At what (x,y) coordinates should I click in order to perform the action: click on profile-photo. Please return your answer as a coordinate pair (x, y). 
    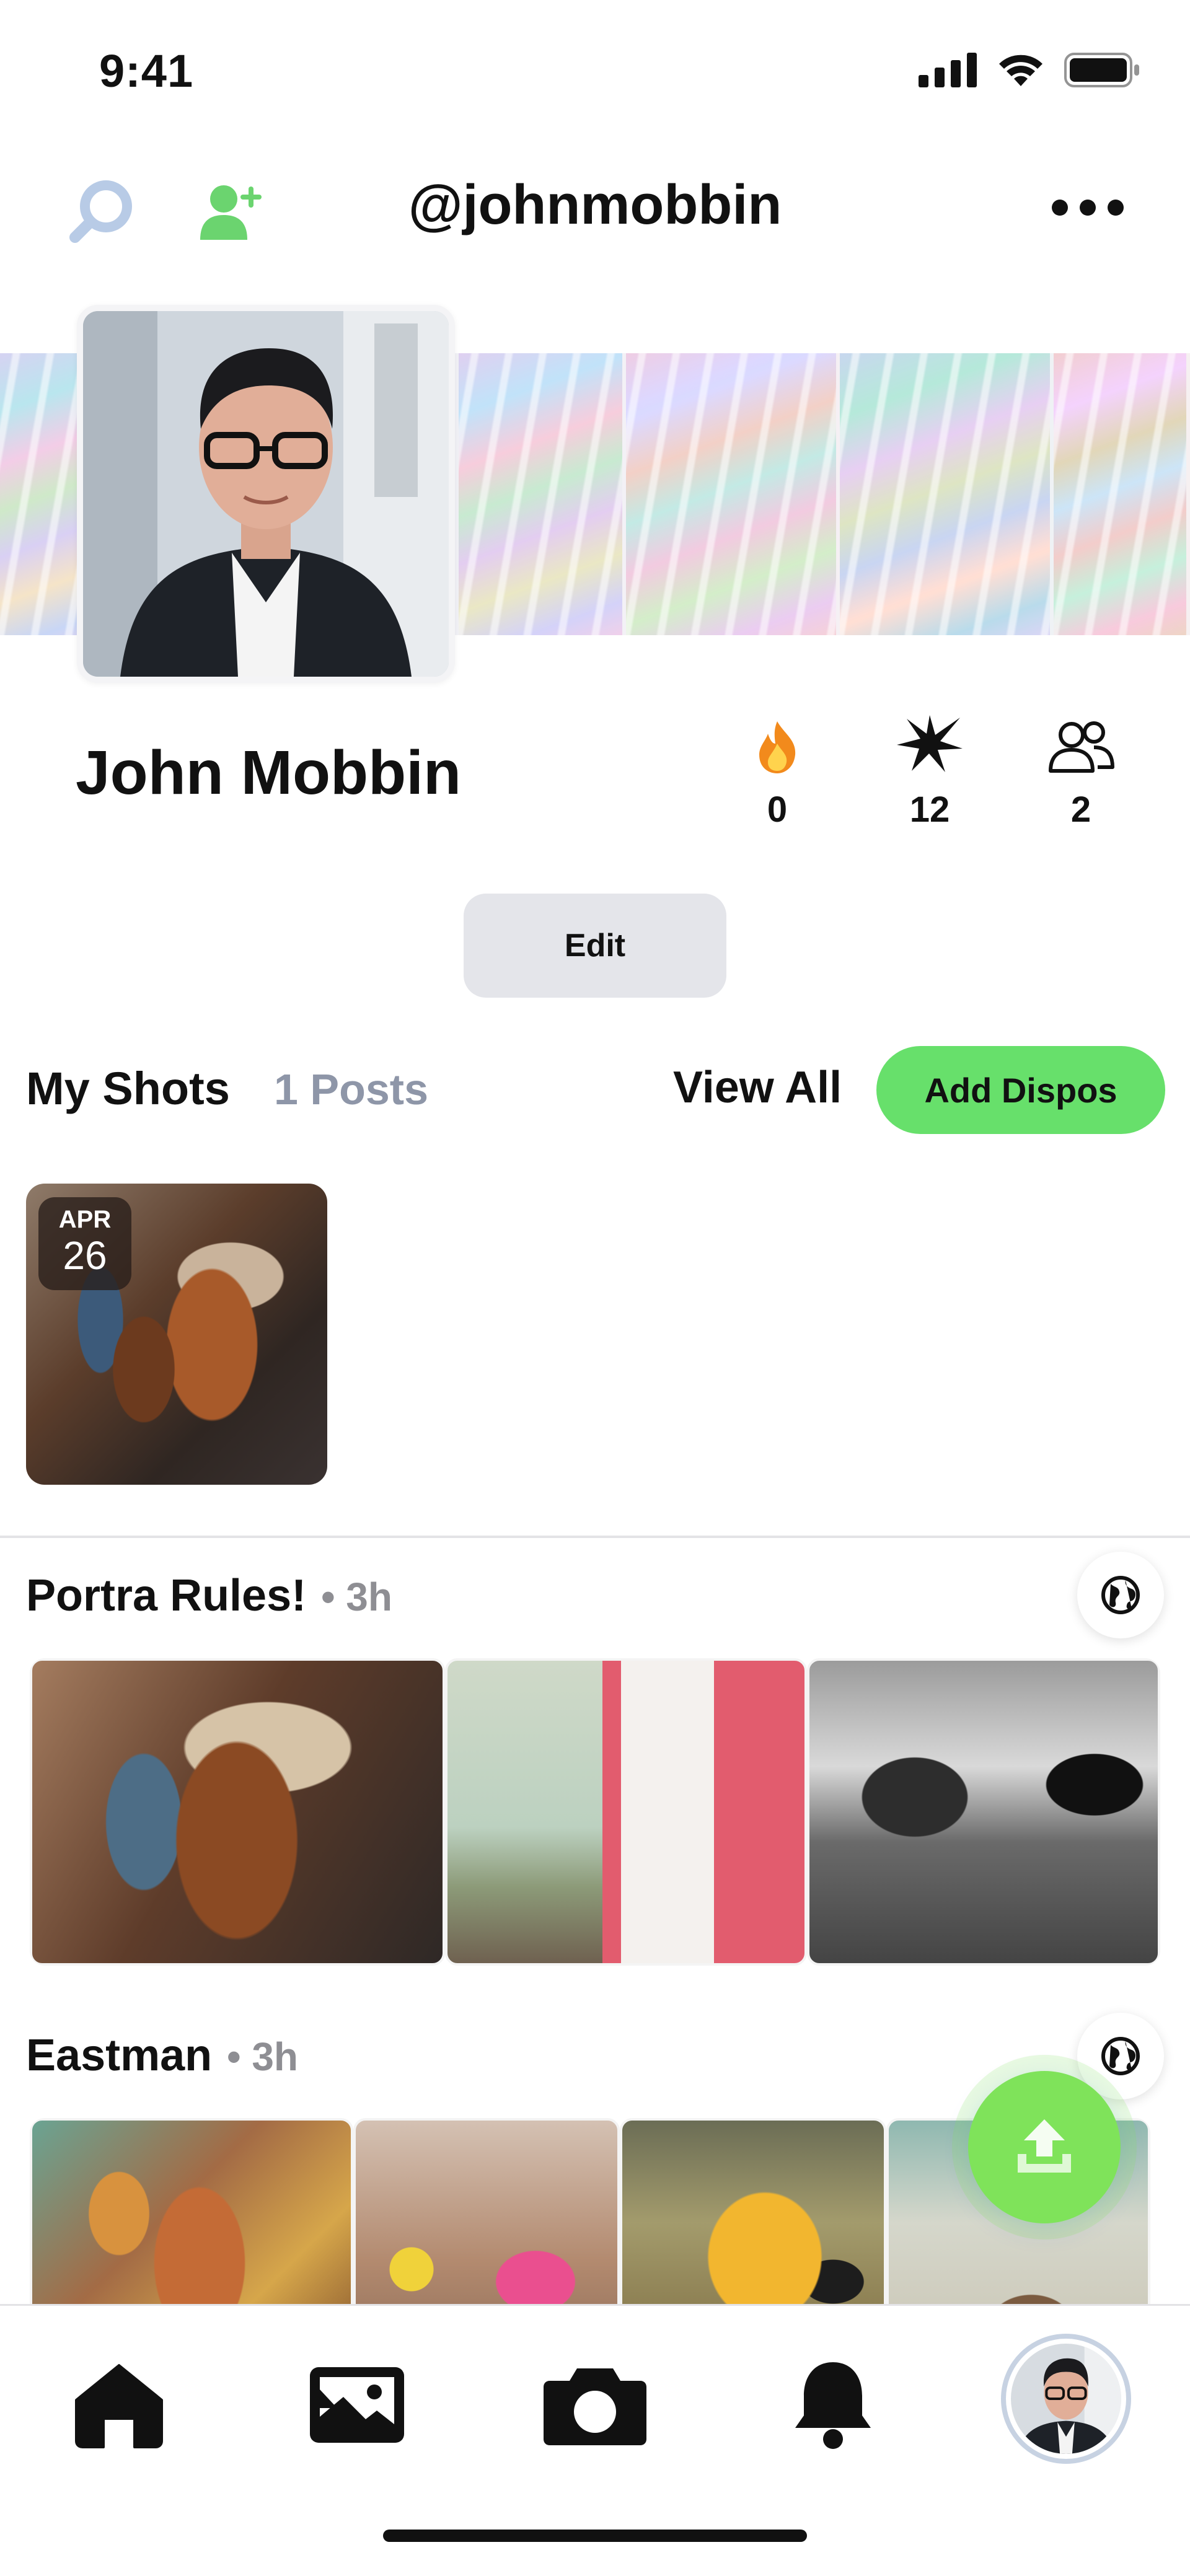
    Looking at the image, I should click on (266, 494).